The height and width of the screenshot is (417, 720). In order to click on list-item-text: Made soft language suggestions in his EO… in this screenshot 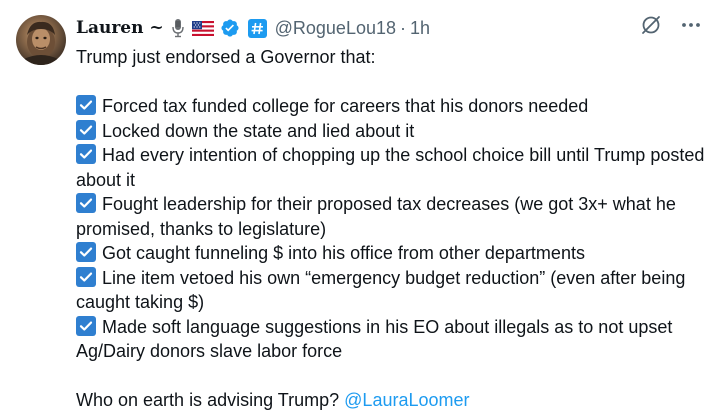, I will do `click(374, 339)`.